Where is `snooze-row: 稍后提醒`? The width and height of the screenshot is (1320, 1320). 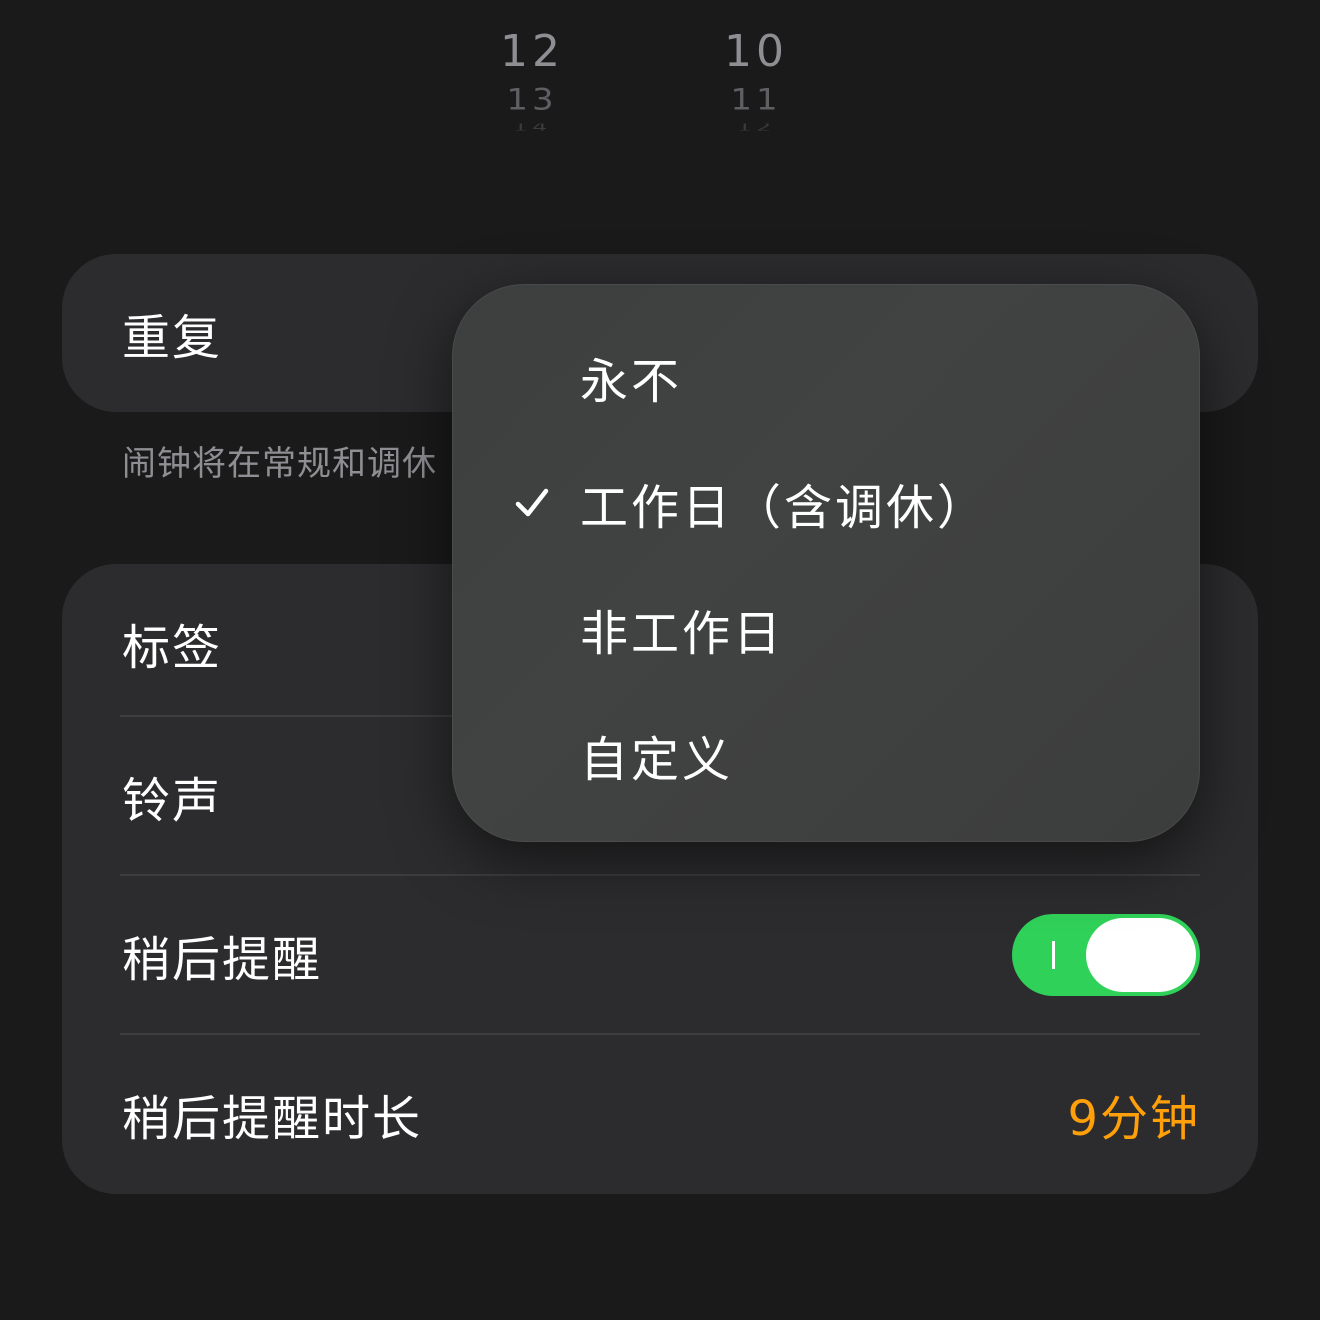 snooze-row: 稍后提醒 is located at coordinates (660, 955).